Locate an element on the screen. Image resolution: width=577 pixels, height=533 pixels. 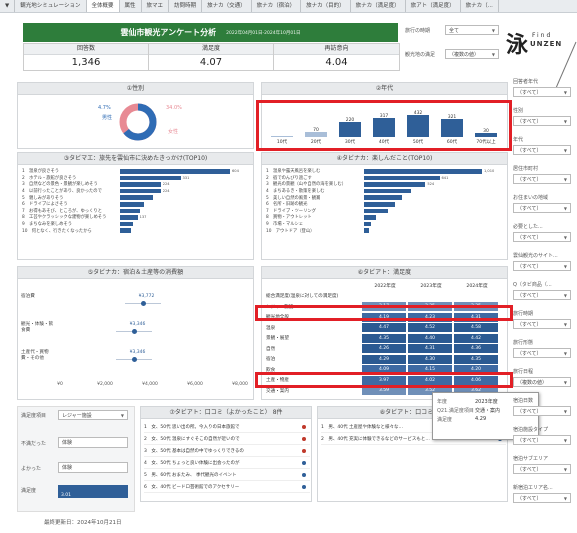
sat-row-label: 自然 is located at coordinates (271, 349).